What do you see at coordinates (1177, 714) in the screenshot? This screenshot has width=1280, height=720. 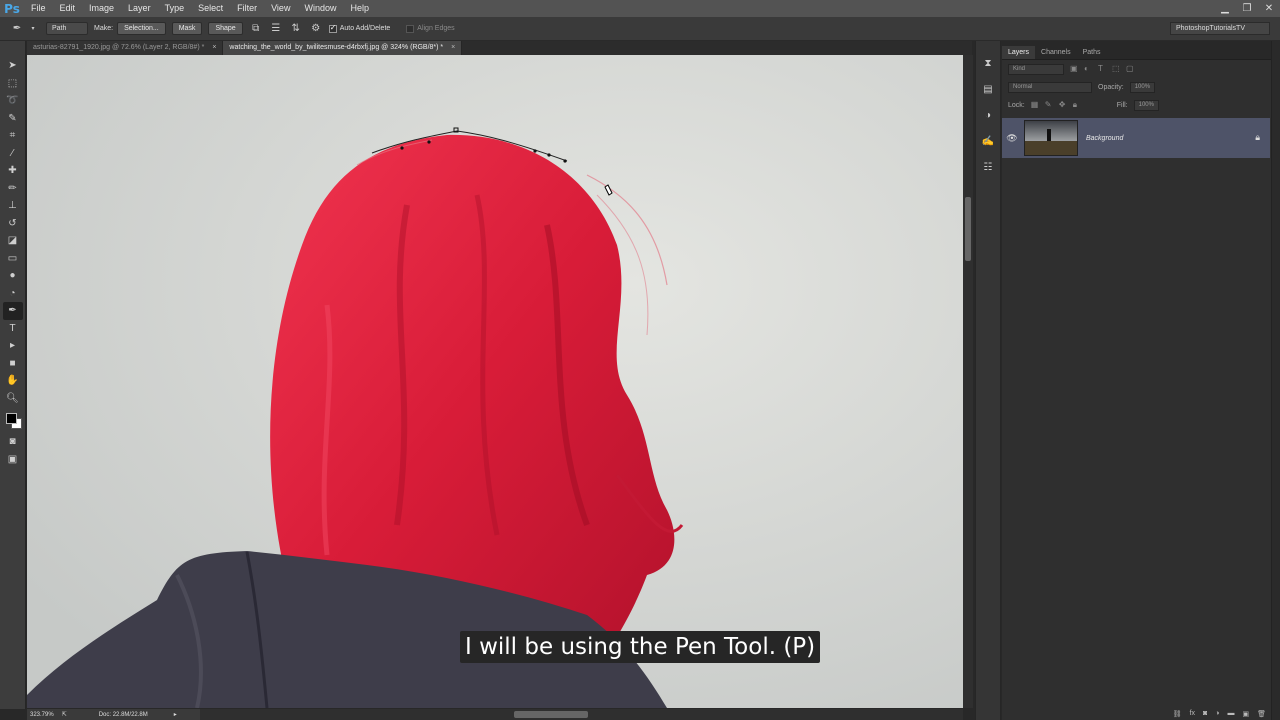 I see `link-layers-icon: ⛓` at bounding box center [1177, 714].